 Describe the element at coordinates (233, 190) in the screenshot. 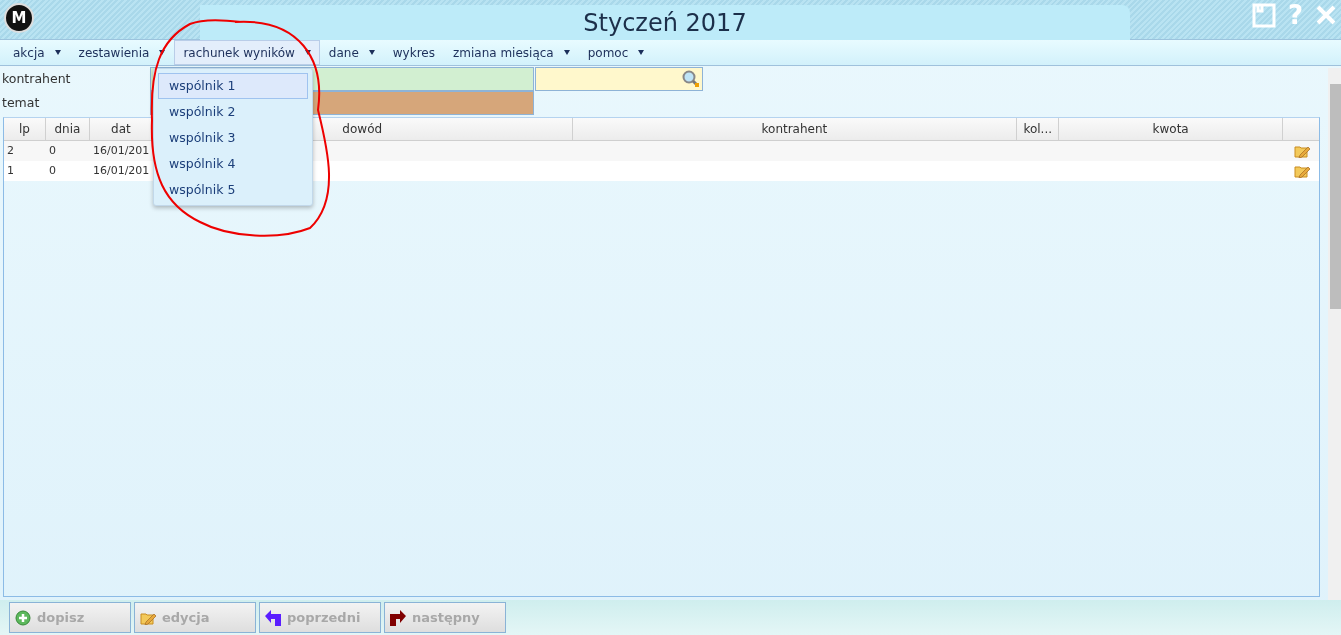

I see `dropdown-item: wspólnik 5` at that location.